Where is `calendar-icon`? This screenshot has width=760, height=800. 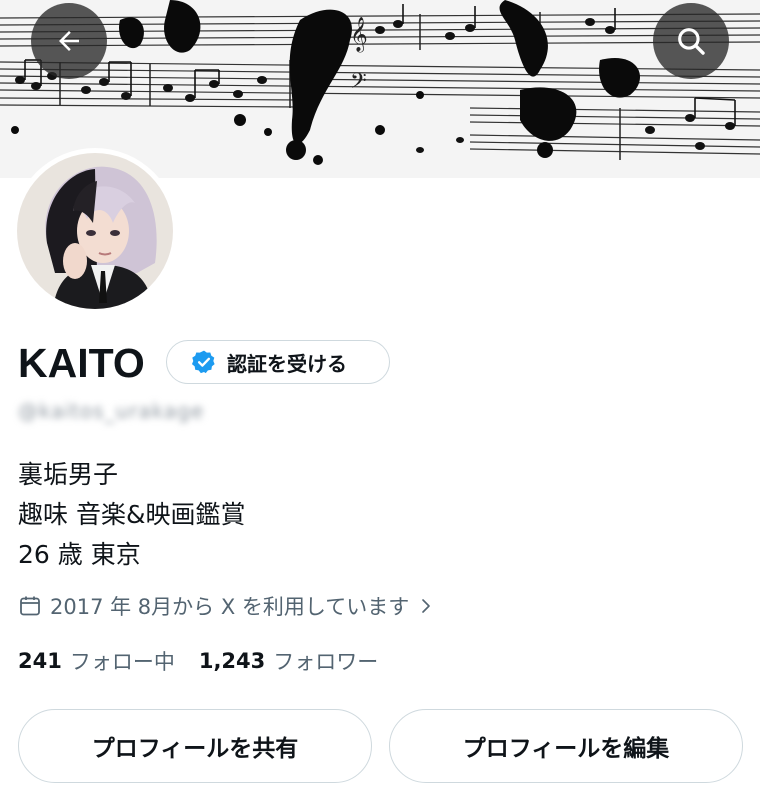
calendar-icon is located at coordinates (30, 606).